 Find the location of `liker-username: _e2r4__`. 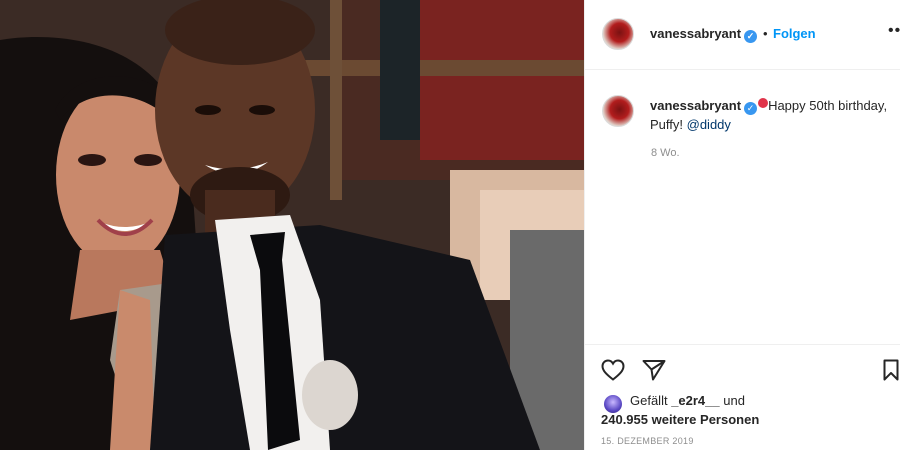

liker-username: _e2r4__ is located at coordinates (695, 400).